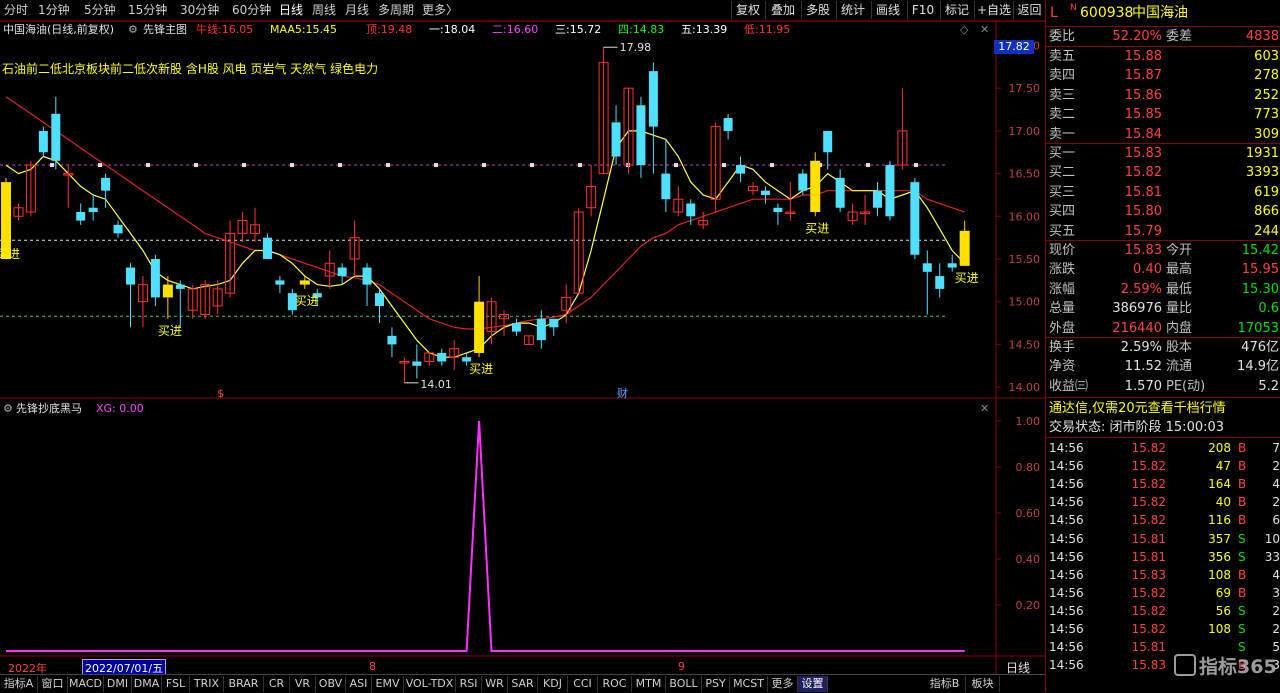  I want to click on l-flag: L, so click(1054, 13).